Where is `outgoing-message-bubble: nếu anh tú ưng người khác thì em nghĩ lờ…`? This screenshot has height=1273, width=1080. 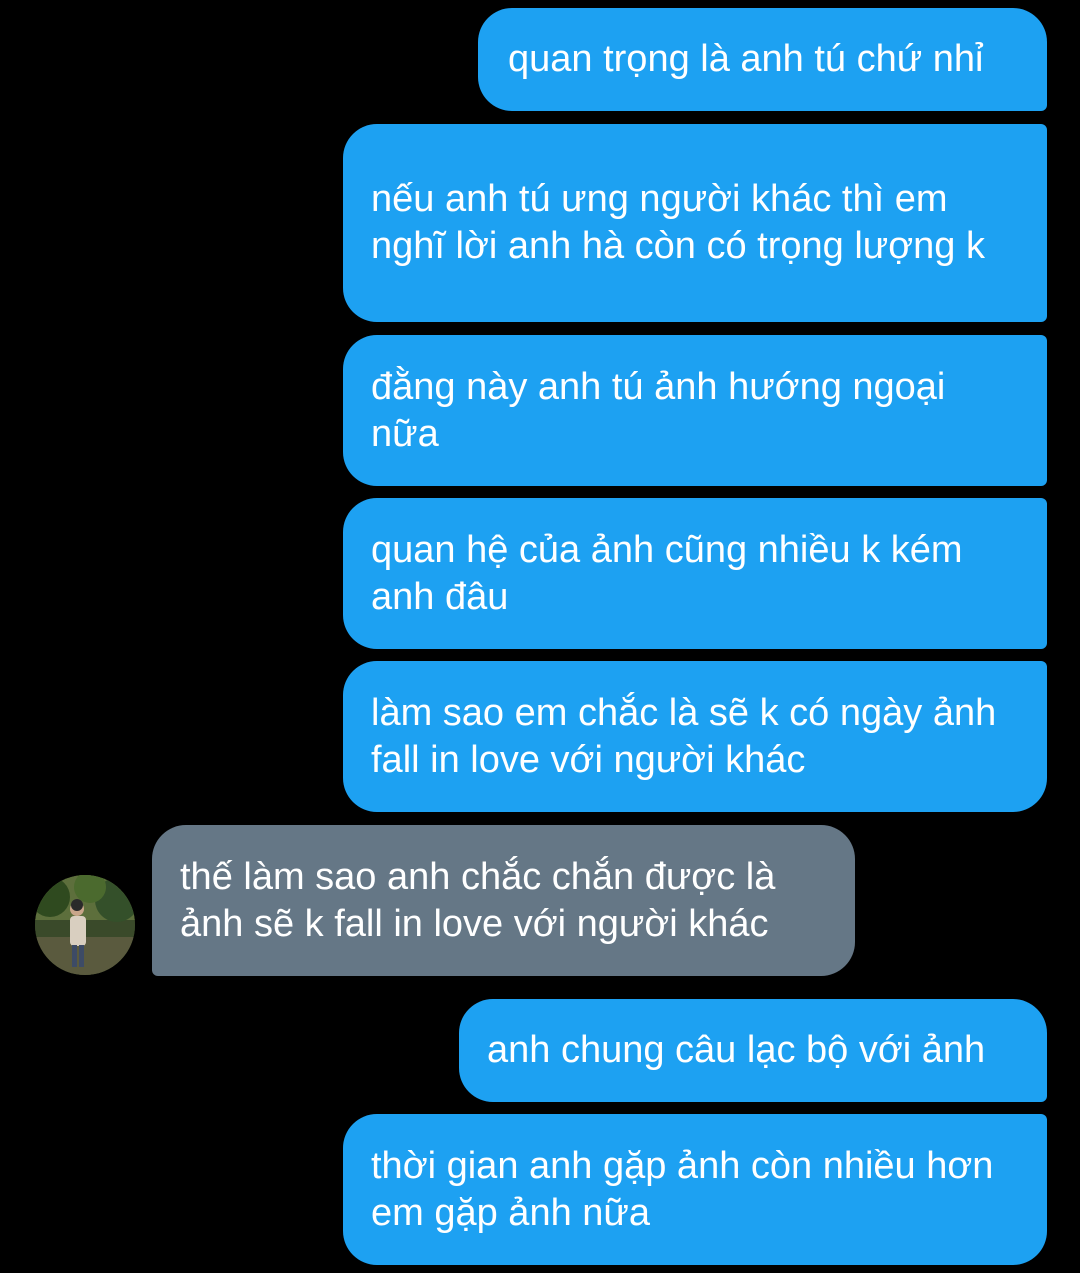 outgoing-message-bubble: nếu anh tú ưng người khác thì em nghĩ lờ… is located at coordinates (695, 223).